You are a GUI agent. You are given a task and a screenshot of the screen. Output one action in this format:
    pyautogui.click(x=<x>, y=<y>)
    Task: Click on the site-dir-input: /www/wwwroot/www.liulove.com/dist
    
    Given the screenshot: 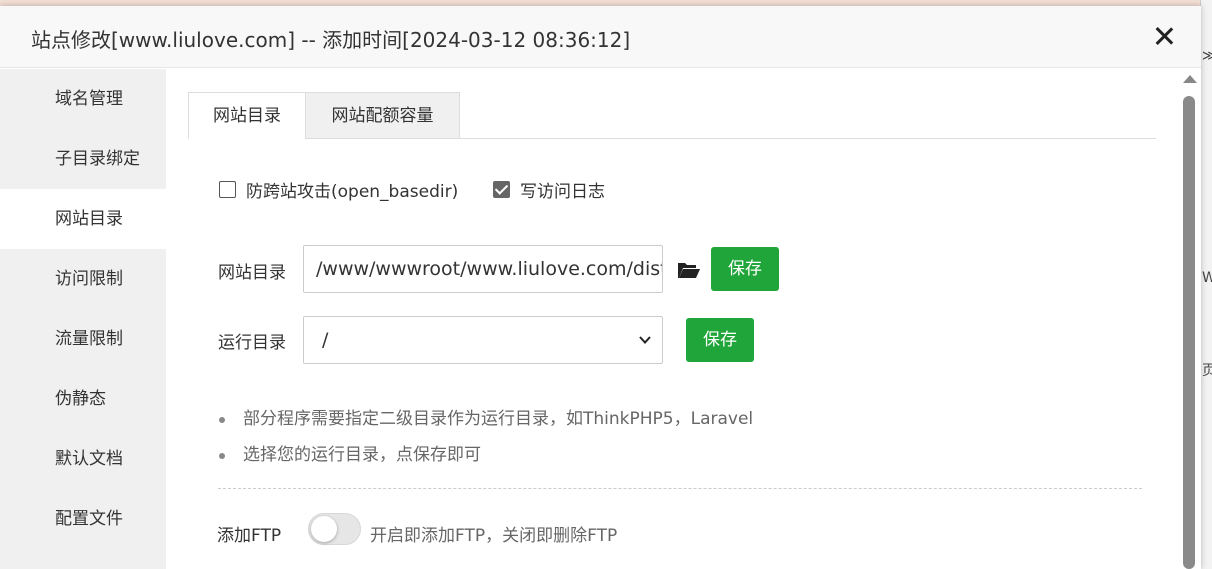 What is the action you would take?
    pyautogui.click(x=483, y=269)
    